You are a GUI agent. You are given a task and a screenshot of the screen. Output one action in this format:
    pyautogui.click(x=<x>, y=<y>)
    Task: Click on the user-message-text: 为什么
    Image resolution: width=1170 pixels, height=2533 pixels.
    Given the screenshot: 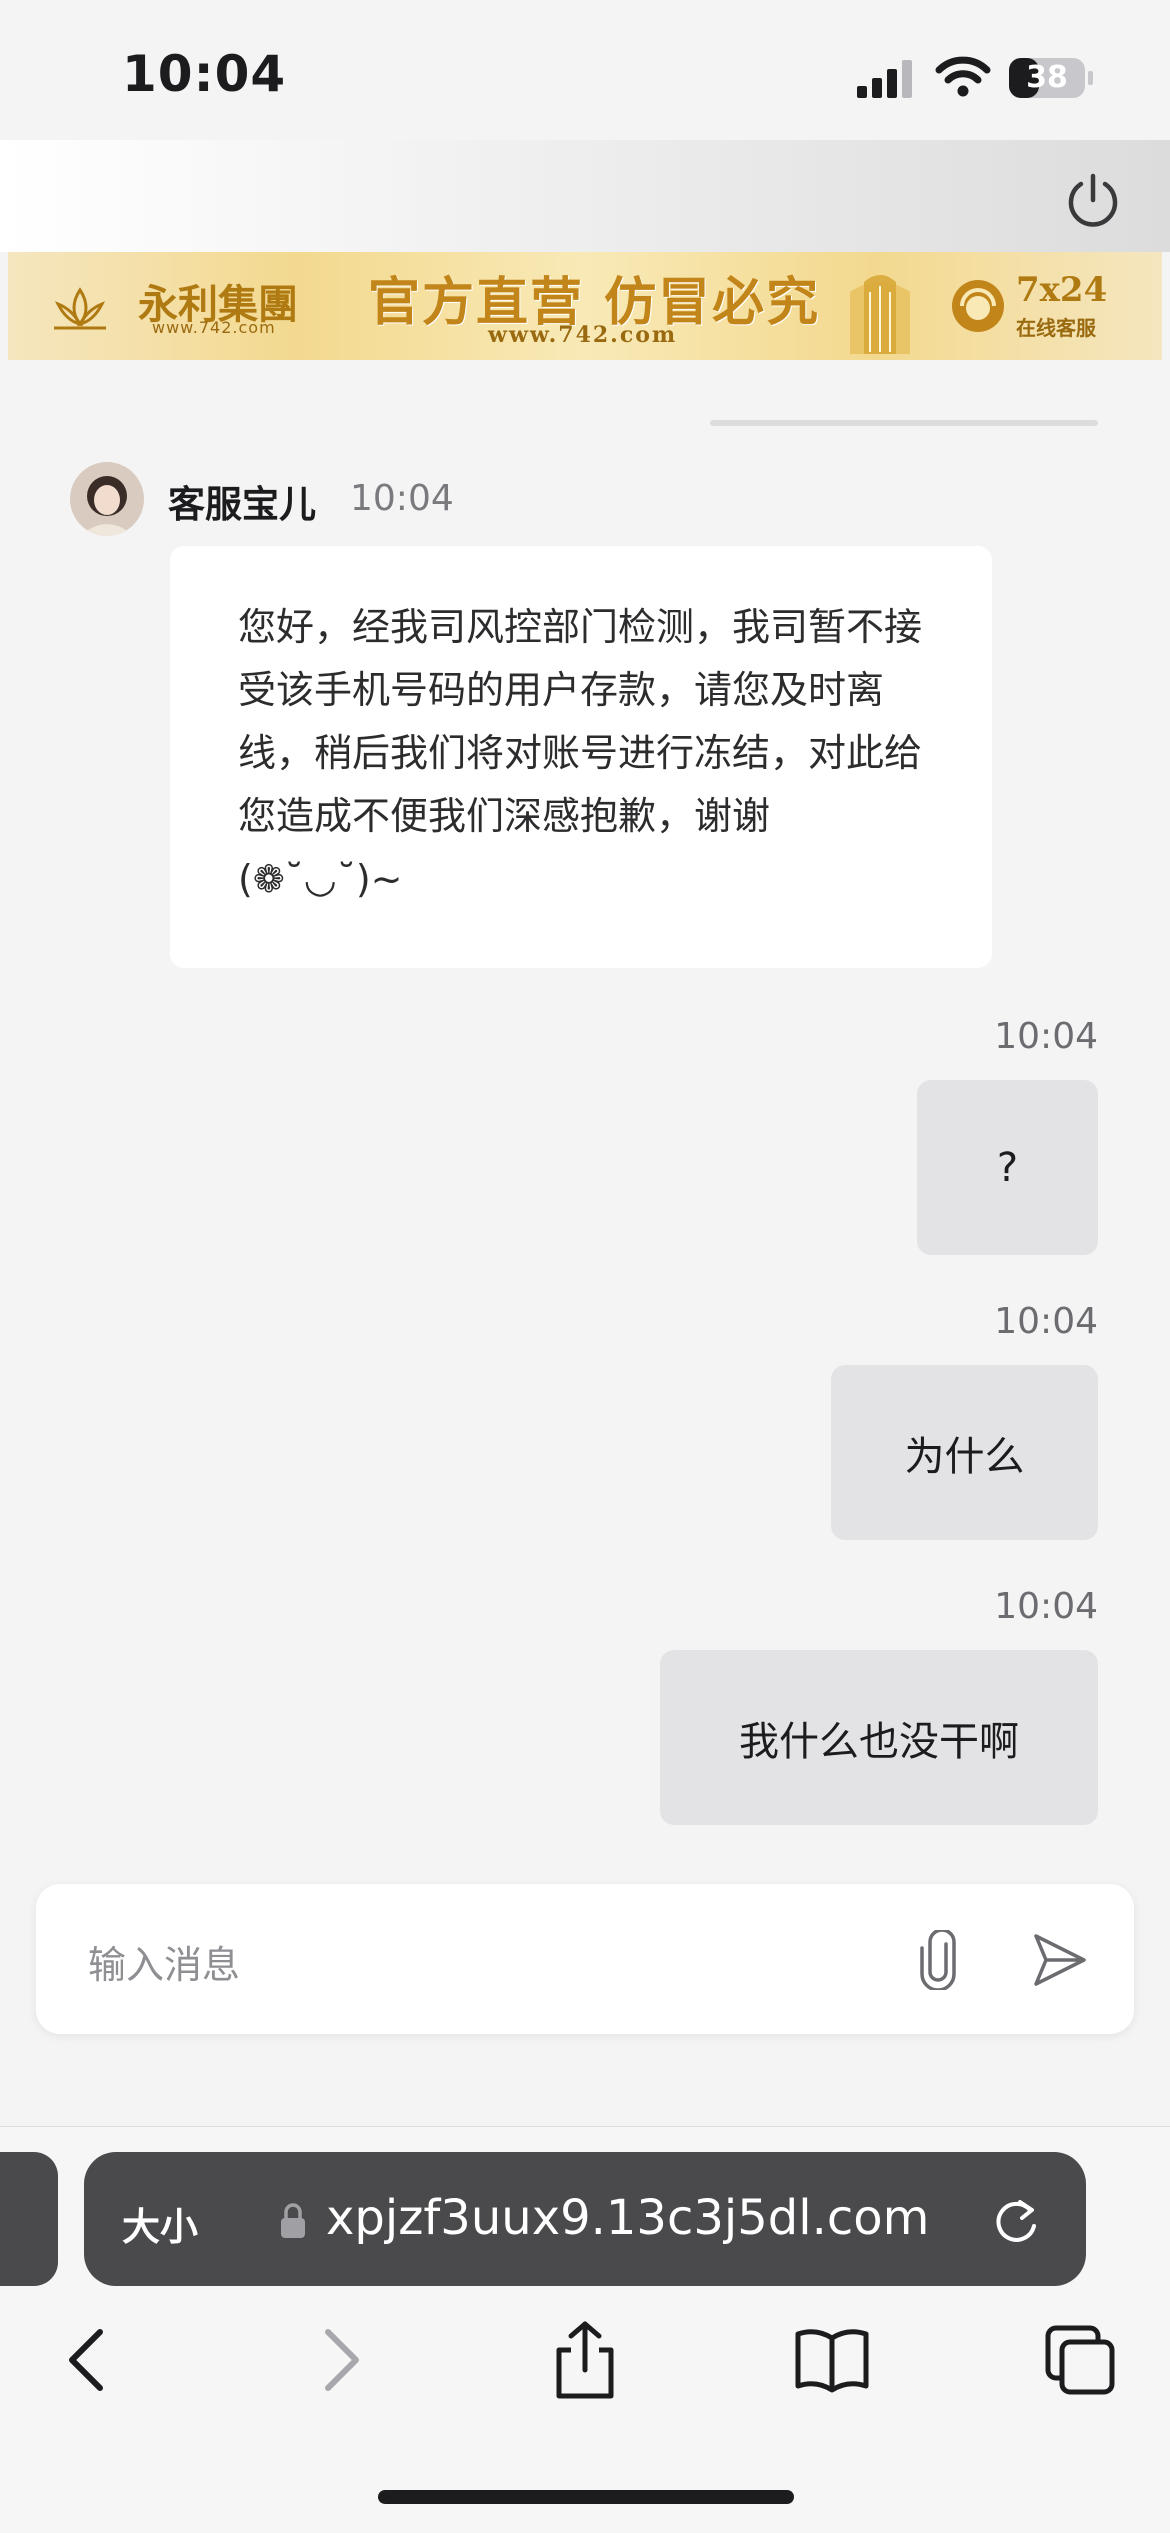 What is the action you would take?
    pyautogui.click(x=964, y=1456)
    